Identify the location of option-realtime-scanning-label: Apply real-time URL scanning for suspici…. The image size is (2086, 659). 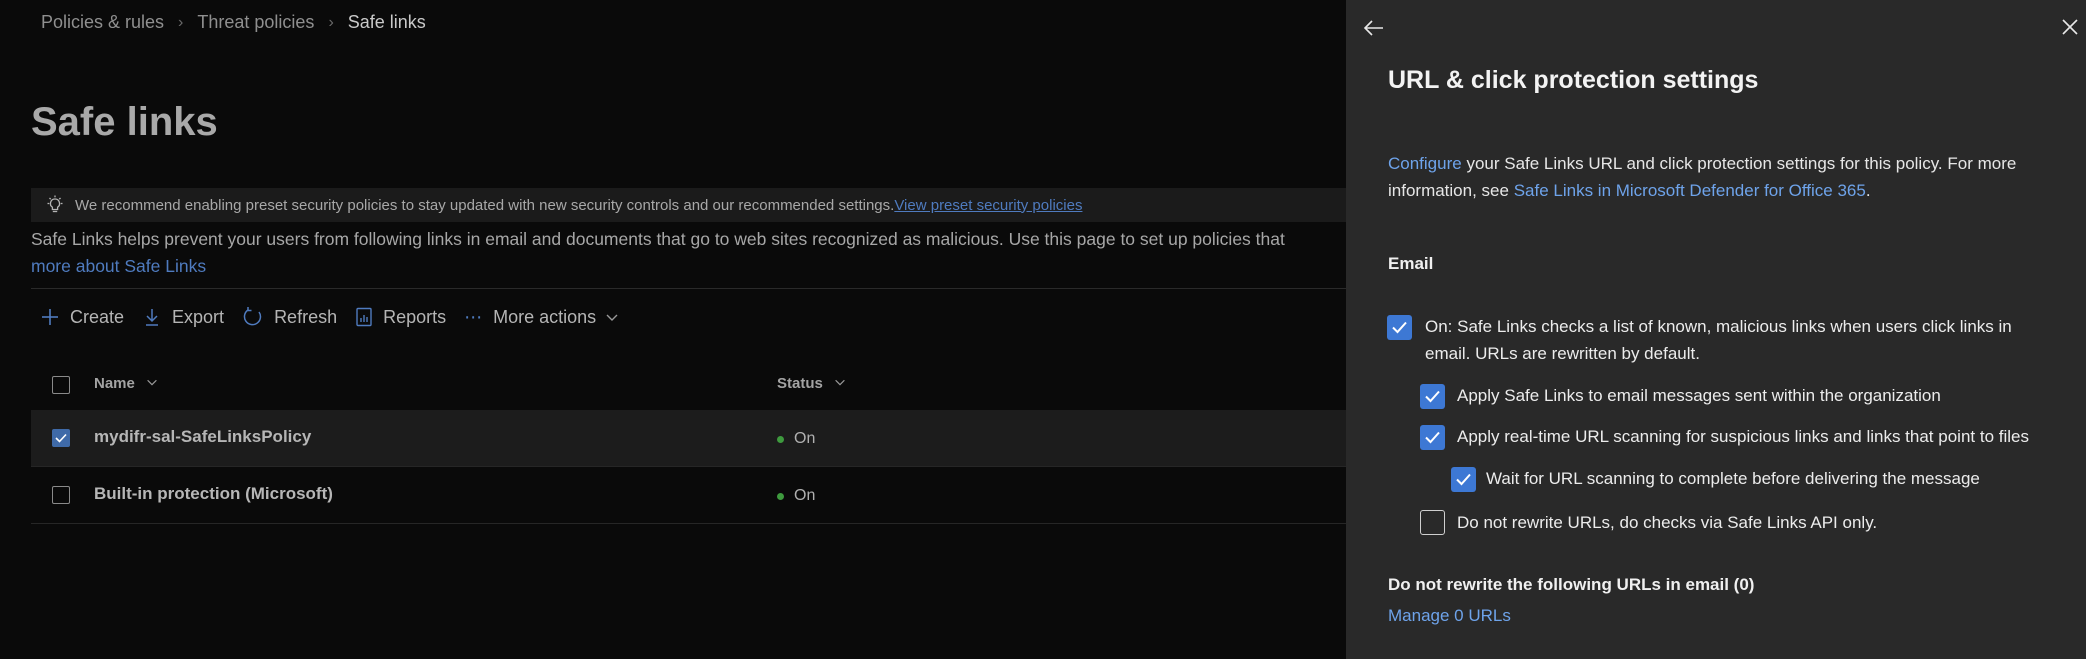
(1743, 436).